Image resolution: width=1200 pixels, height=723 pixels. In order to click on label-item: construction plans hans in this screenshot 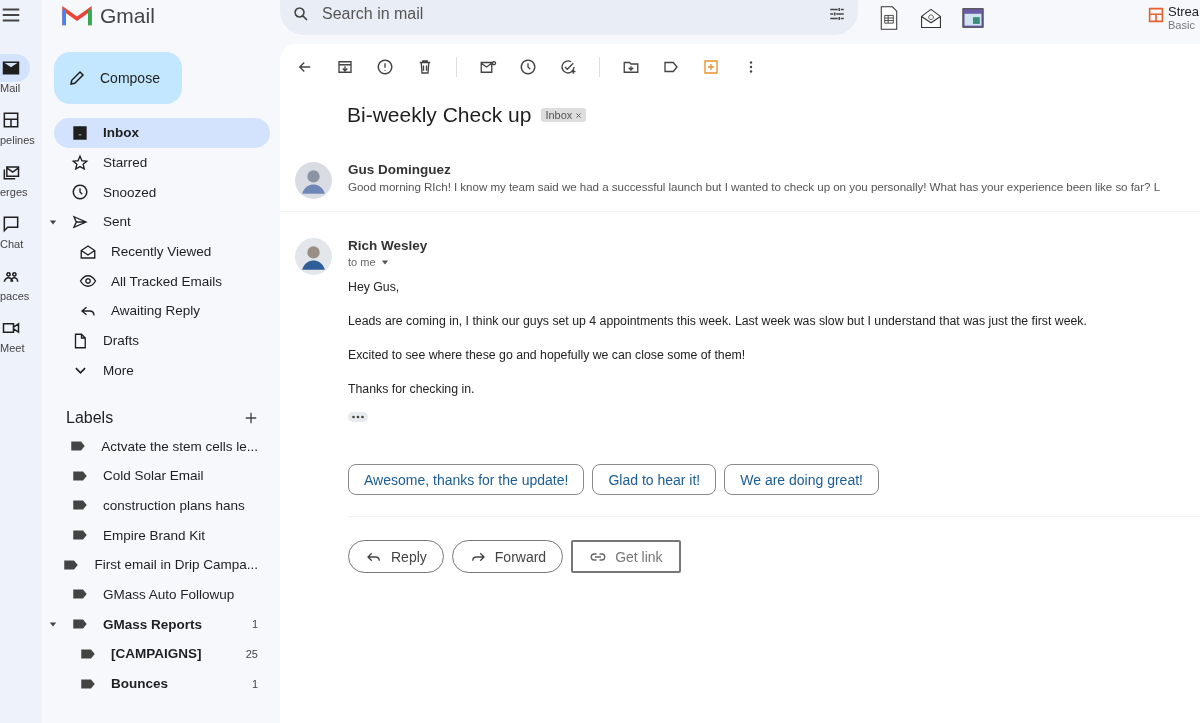, I will do `click(156, 505)`.